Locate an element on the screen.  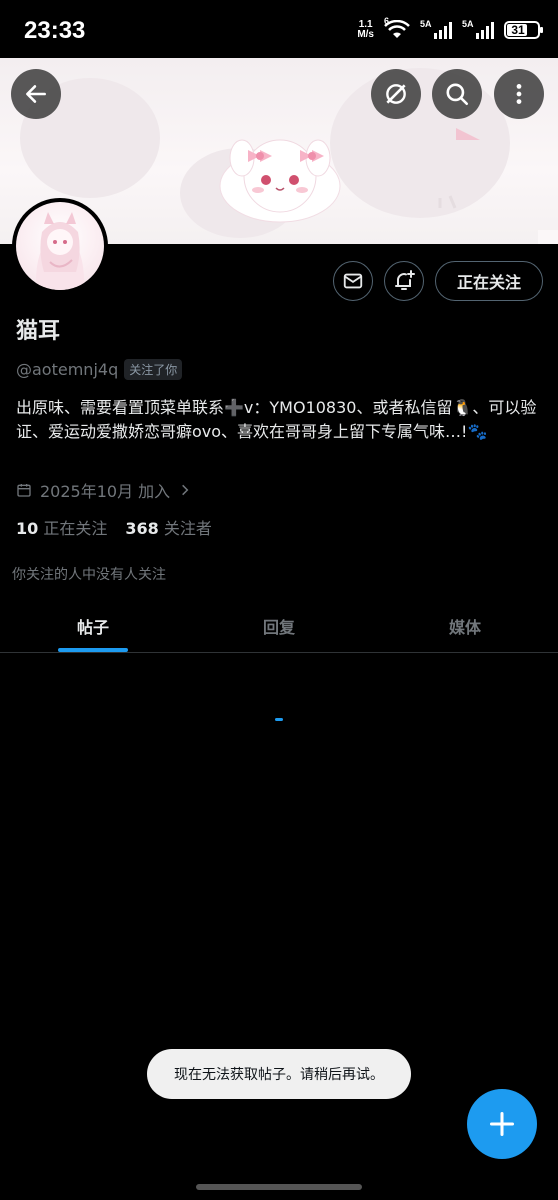
follows-you-badge: 关注了你 is located at coordinates (153, 369).